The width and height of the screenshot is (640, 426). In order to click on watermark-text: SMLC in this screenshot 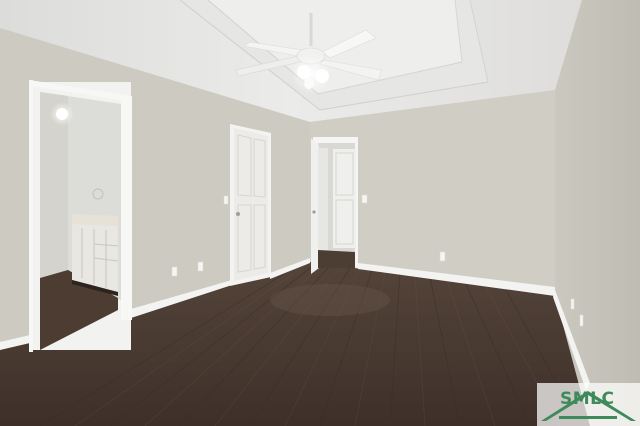, I will do `click(587, 399)`.